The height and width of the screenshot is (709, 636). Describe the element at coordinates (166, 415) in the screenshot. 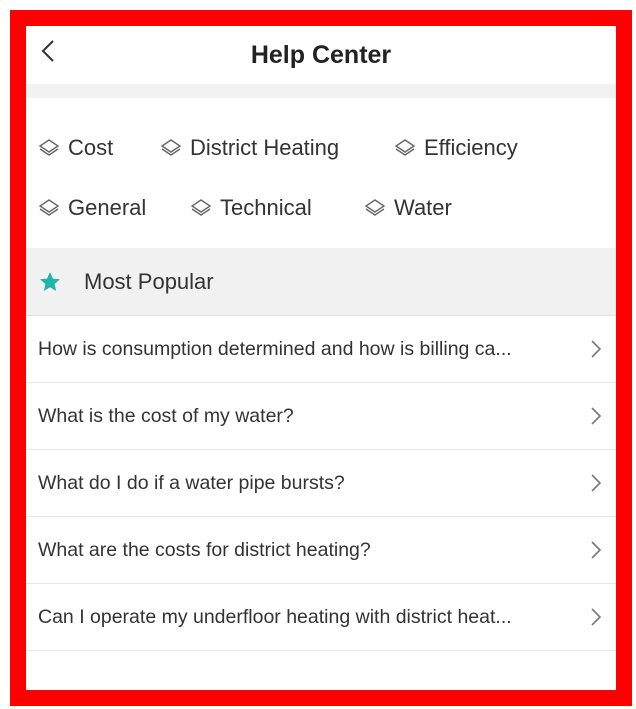

I see `faq-question: What is the cost of my water?` at that location.